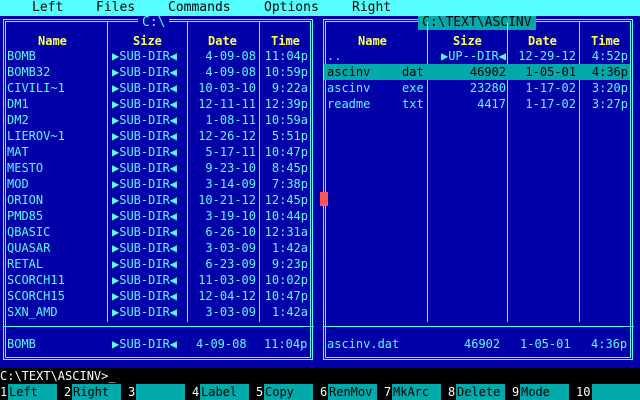 This screenshot has width=640, height=400. Describe the element at coordinates (413, 72) in the screenshot. I see `file-extension: dat` at that location.